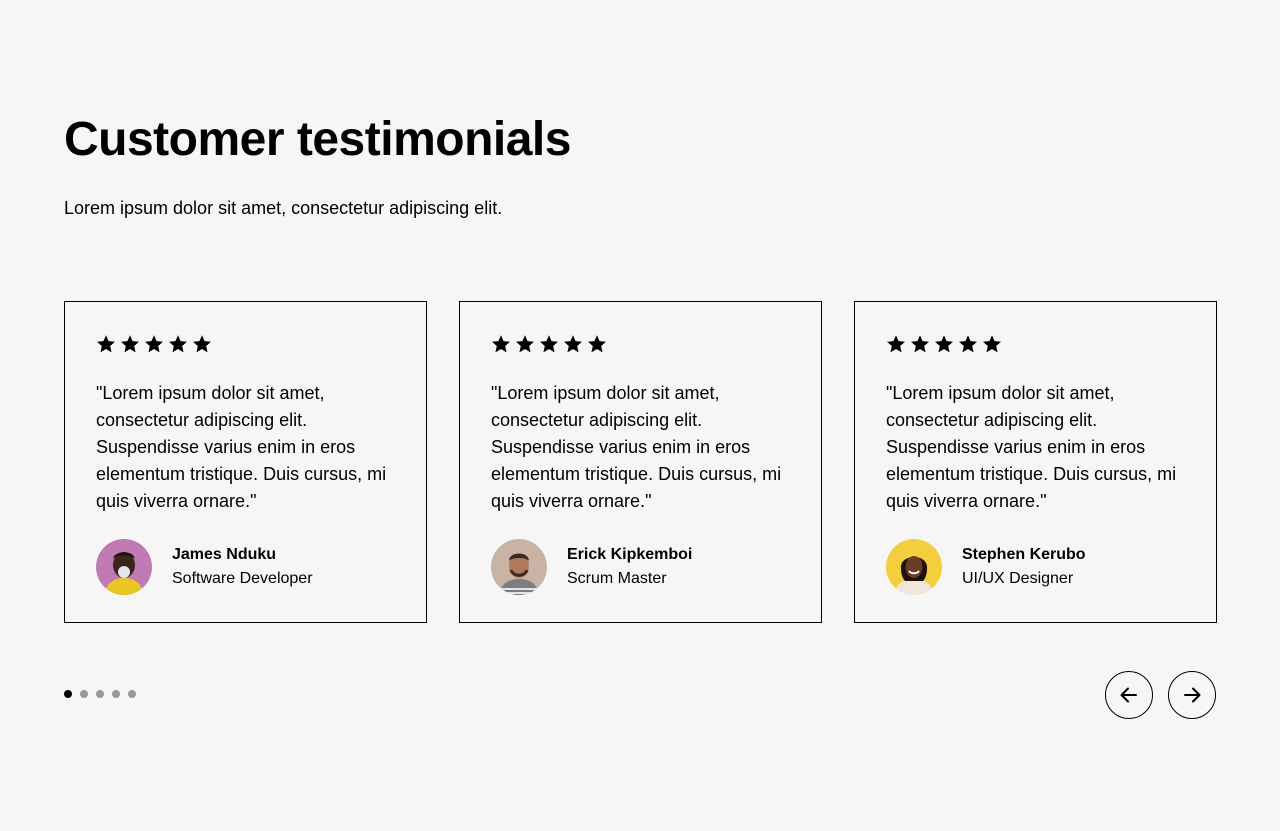 This screenshot has width=1280, height=831. Describe the element at coordinates (630, 554) in the screenshot. I see `author-name: Erick Kipkemboi` at that location.